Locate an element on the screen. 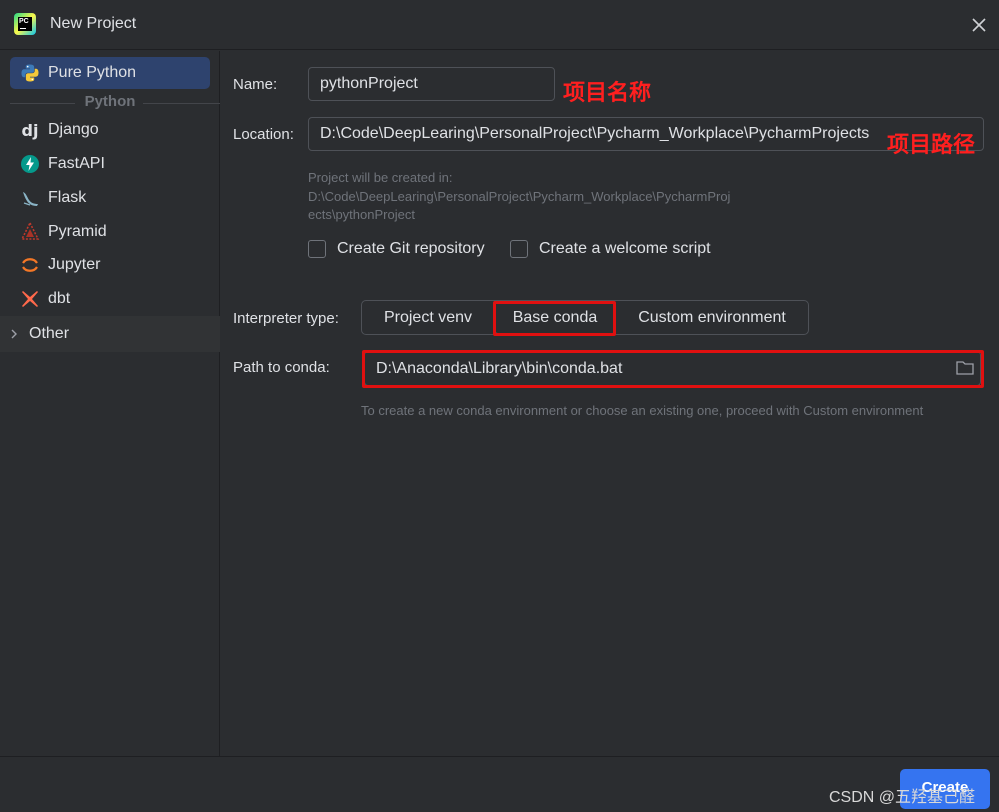 The image size is (999, 812). dialog-footer: Create CSDN @五羟基己醛 is located at coordinates (499, 784).